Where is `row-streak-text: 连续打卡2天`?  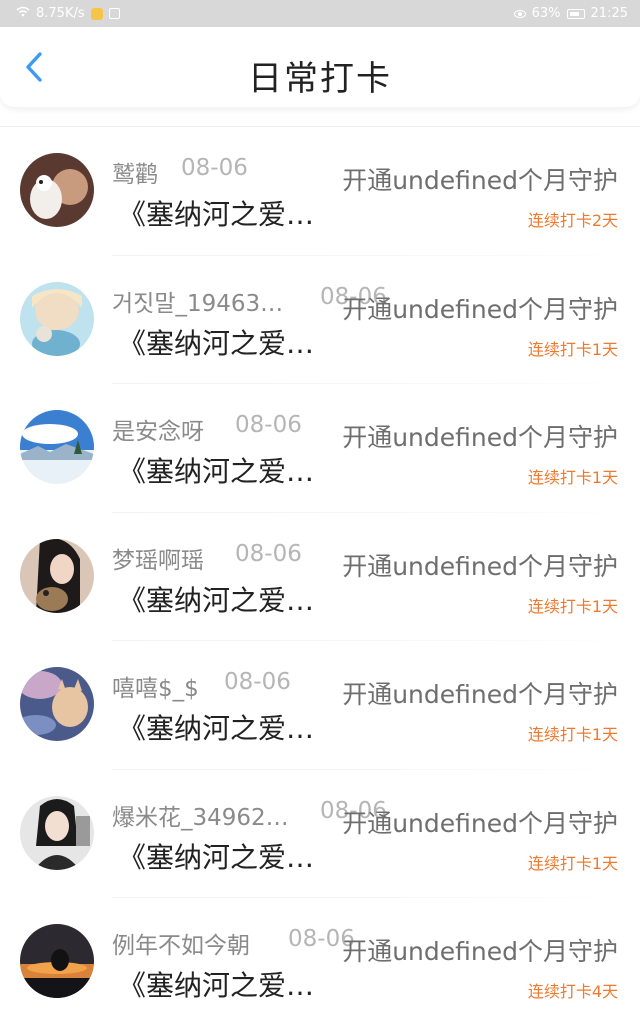
row-streak-text: 连续打卡2天 is located at coordinates (572, 220).